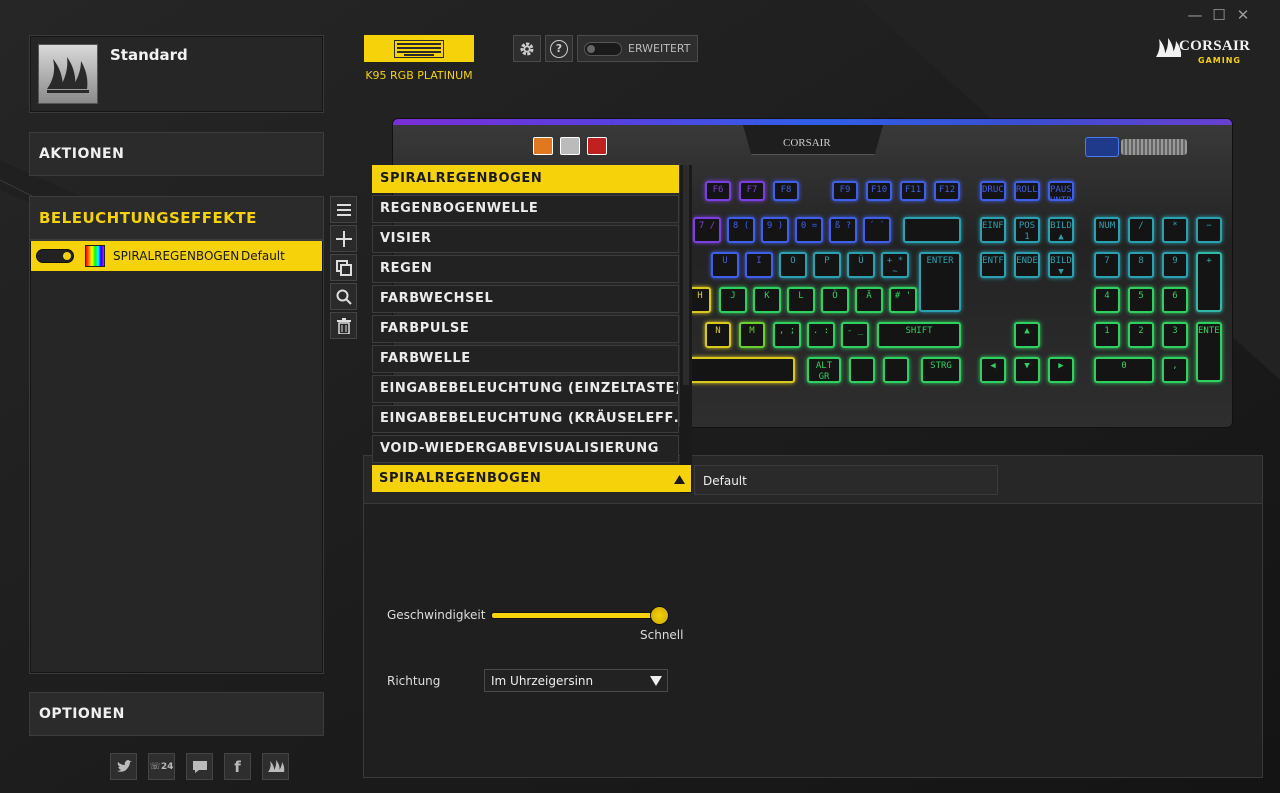  Describe the element at coordinates (1107, 335) in the screenshot. I see `key-n1: 1` at that location.